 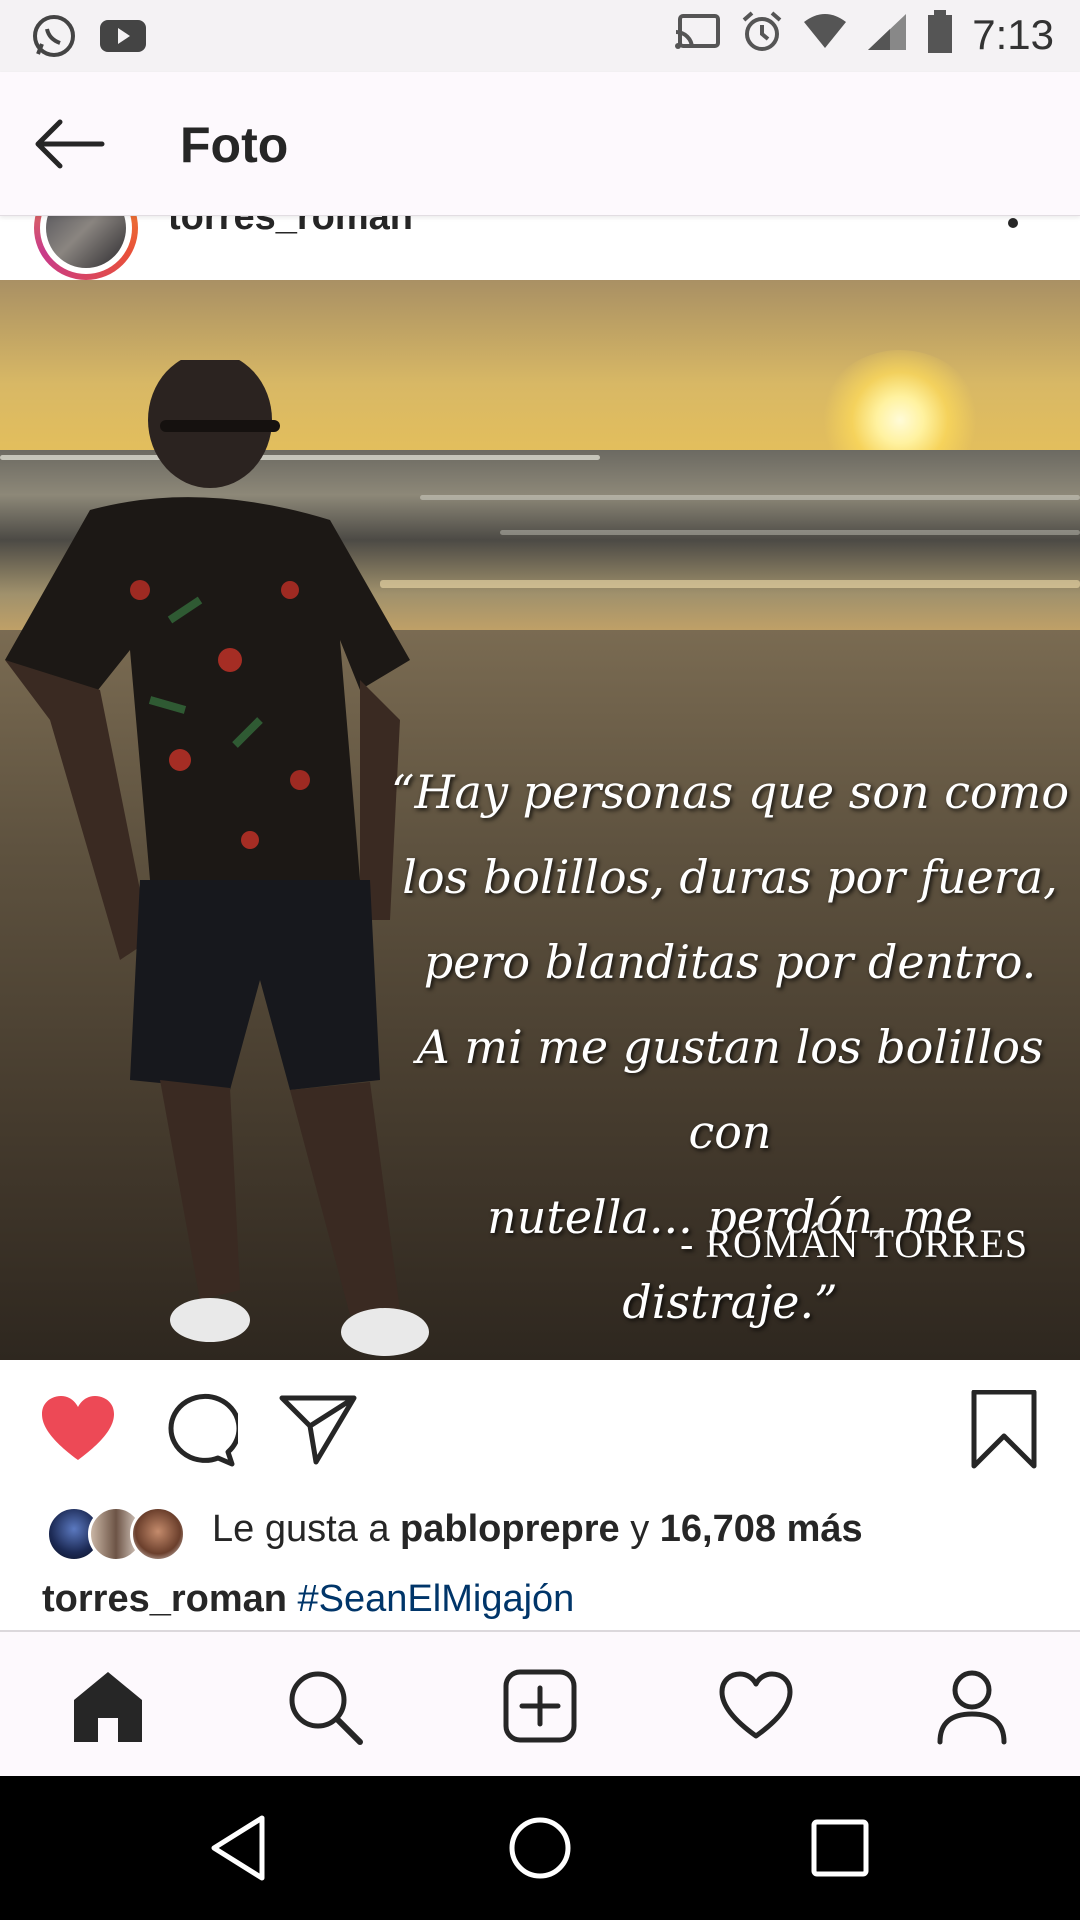 I want to click on whatsapp-icon, so click(x=54, y=38).